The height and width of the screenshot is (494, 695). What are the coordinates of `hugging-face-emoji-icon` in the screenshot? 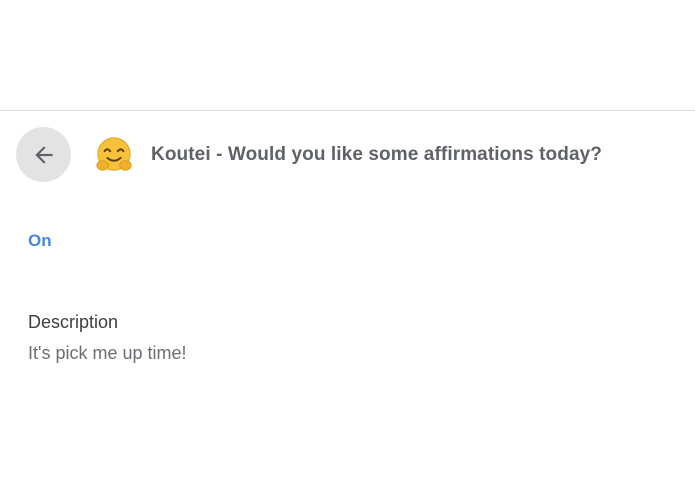 It's located at (114, 154).